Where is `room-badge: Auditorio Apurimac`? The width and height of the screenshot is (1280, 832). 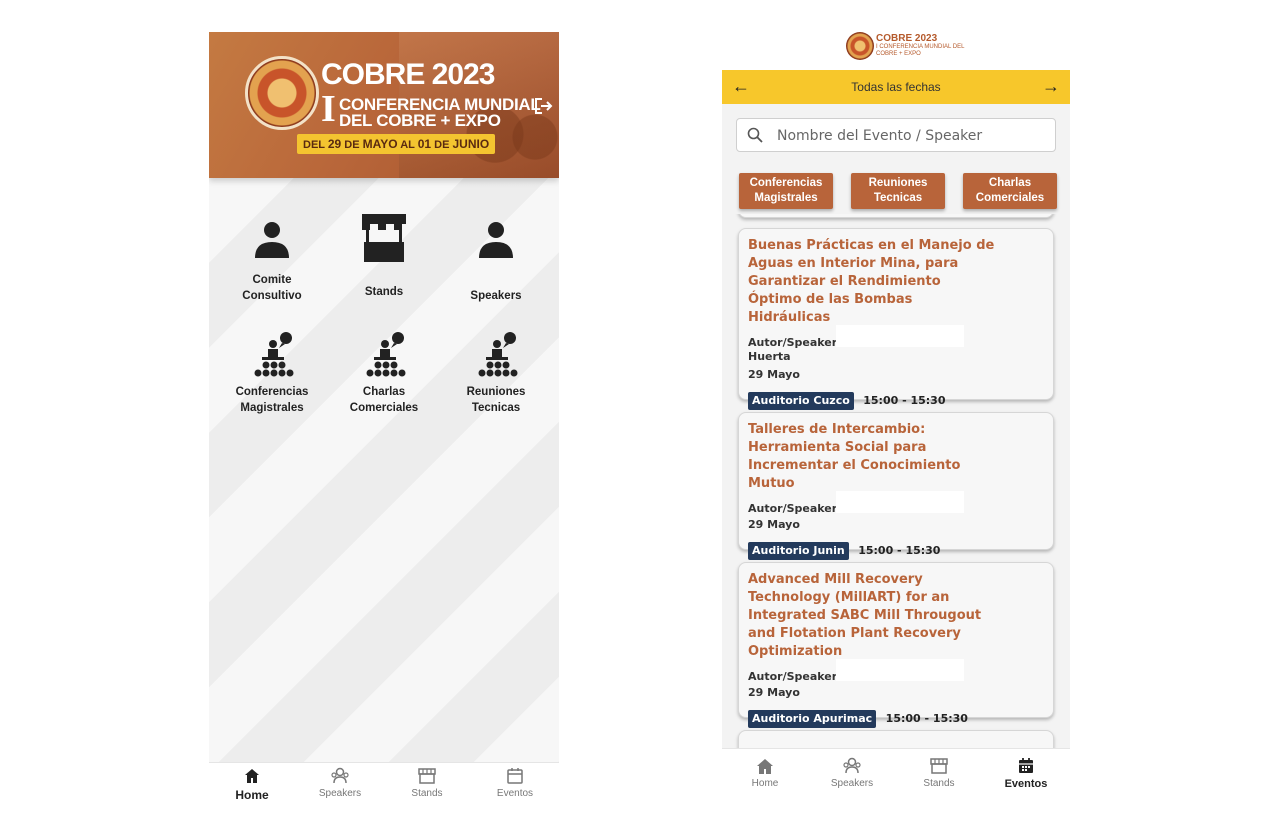
room-badge: Auditorio Apurimac is located at coordinates (812, 719).